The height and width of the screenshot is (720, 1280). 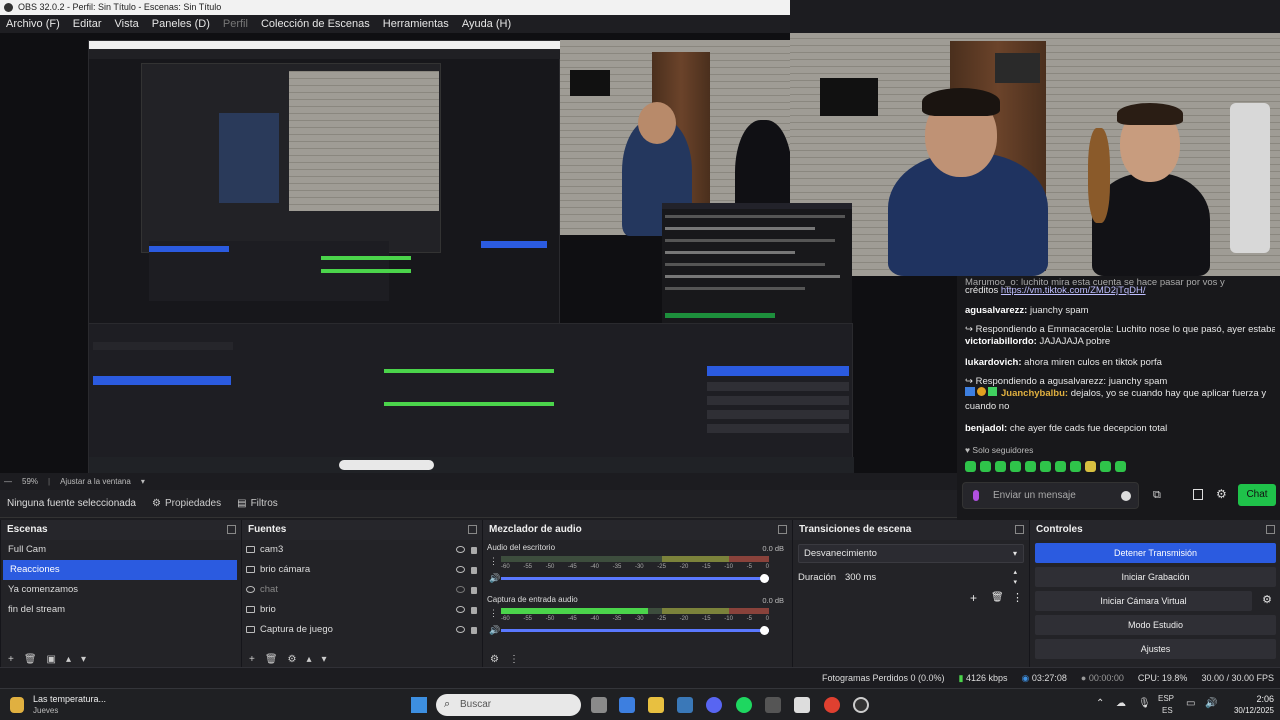 I want to click on properties-button: ⚙ Propiedades, so click(x=186, y=504).